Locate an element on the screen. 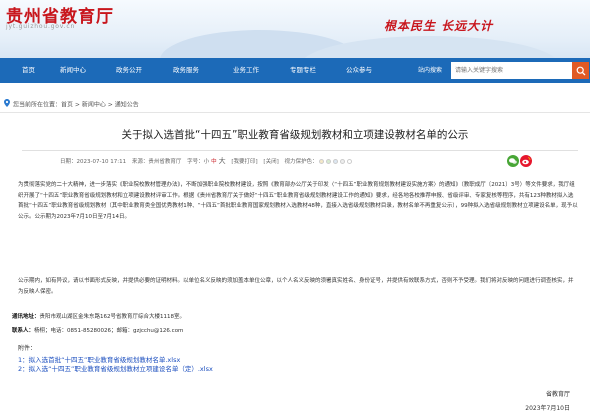  breadcrumb: 您当前所在位置：首页 > 新闻中心 > 通知公告 is located at coordinates (71, 104).